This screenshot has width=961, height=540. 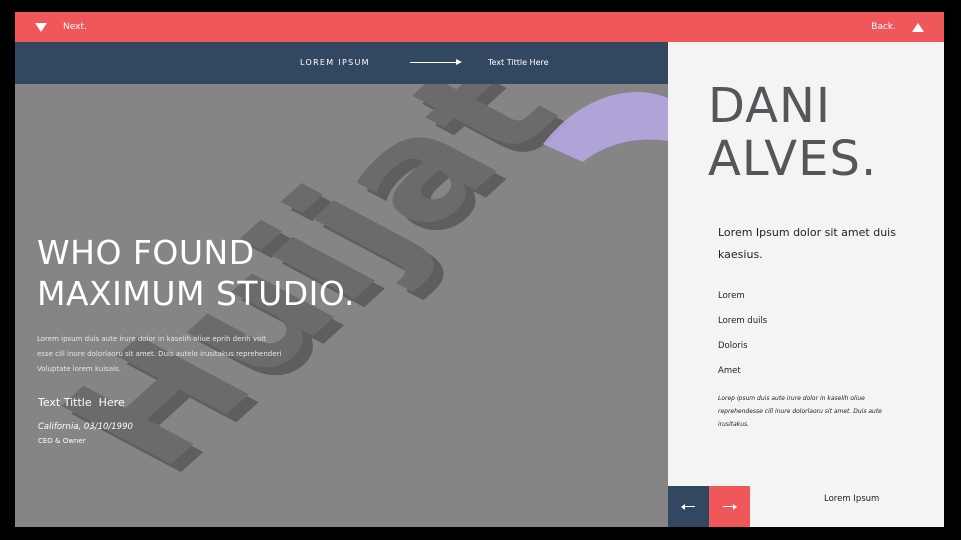 I want to click on list-item: Doloris, so click(x=733, y=346).